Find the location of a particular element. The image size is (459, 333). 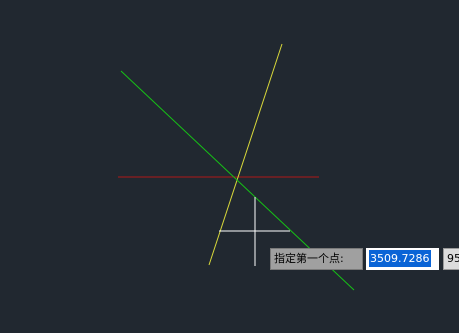

yellow-construction-line is located at coordinates (245, 154).